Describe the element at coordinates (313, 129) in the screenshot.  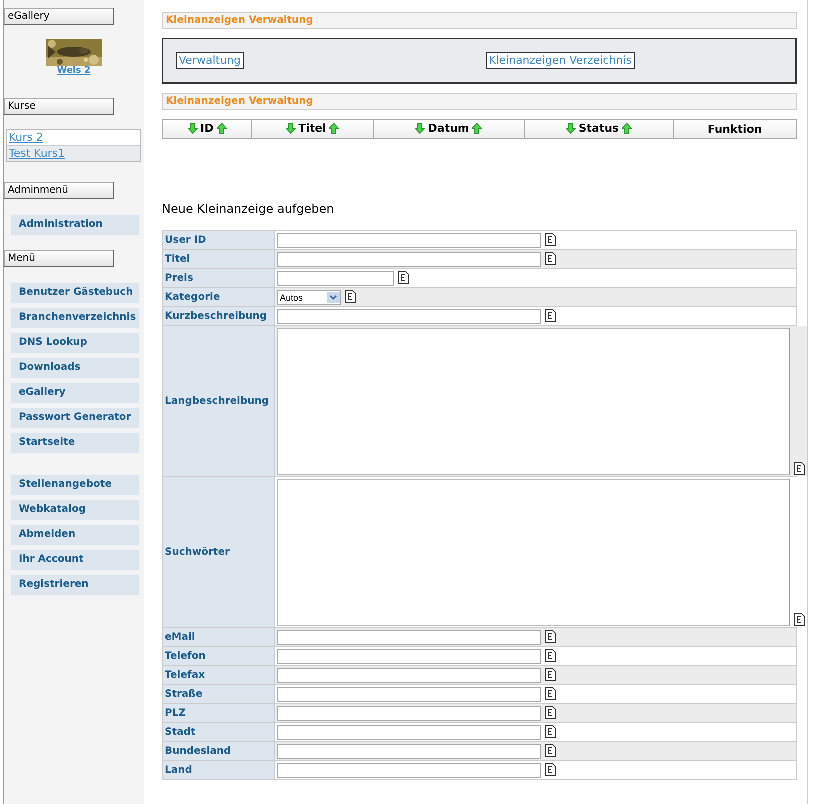
I see `column-header: Titel` at that location.